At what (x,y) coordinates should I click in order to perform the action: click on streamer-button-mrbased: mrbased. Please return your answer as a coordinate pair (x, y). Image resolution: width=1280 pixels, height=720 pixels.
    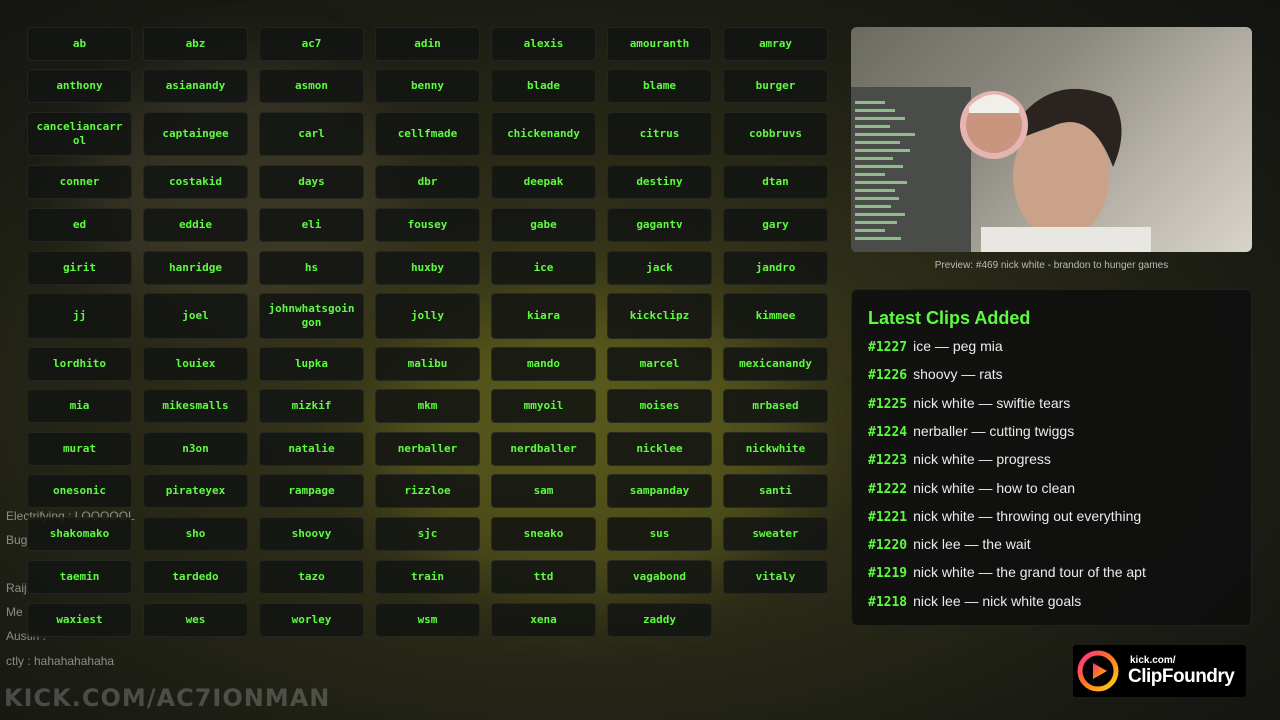
    Looking at the image, I should click on (775, 406).